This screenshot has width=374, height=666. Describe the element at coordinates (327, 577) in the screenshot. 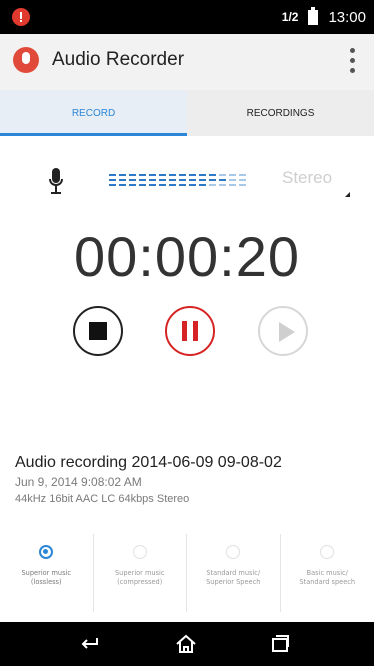

I see `quality-option-label: Basic music/ Standard speech` at that location.